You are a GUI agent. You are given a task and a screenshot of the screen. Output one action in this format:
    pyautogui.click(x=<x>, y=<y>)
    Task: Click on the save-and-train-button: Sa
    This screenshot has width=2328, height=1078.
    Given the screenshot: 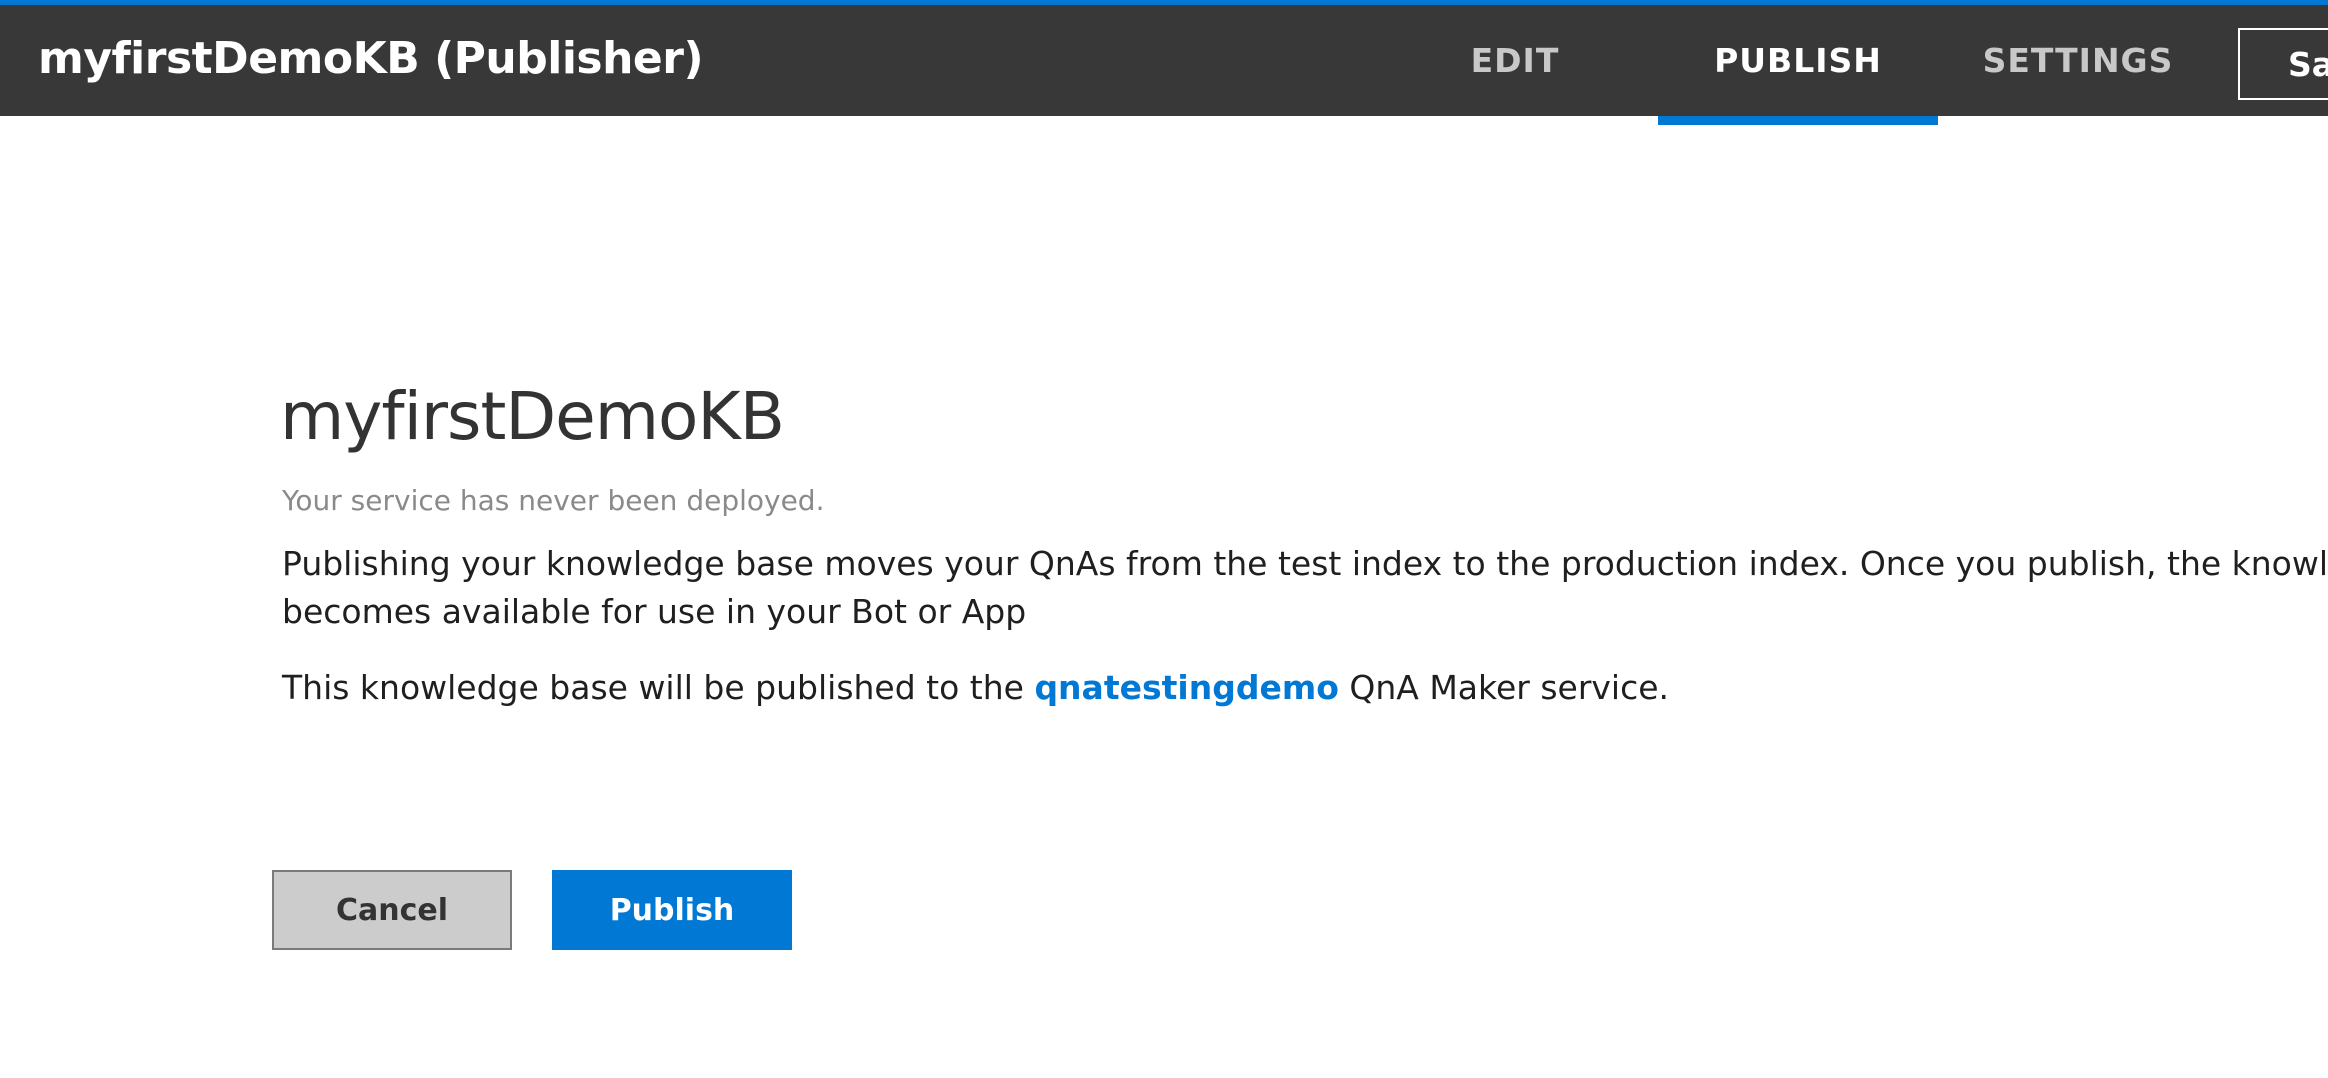 What is the action you would take?
    pyautogui.click(x=2283, y=64)
    